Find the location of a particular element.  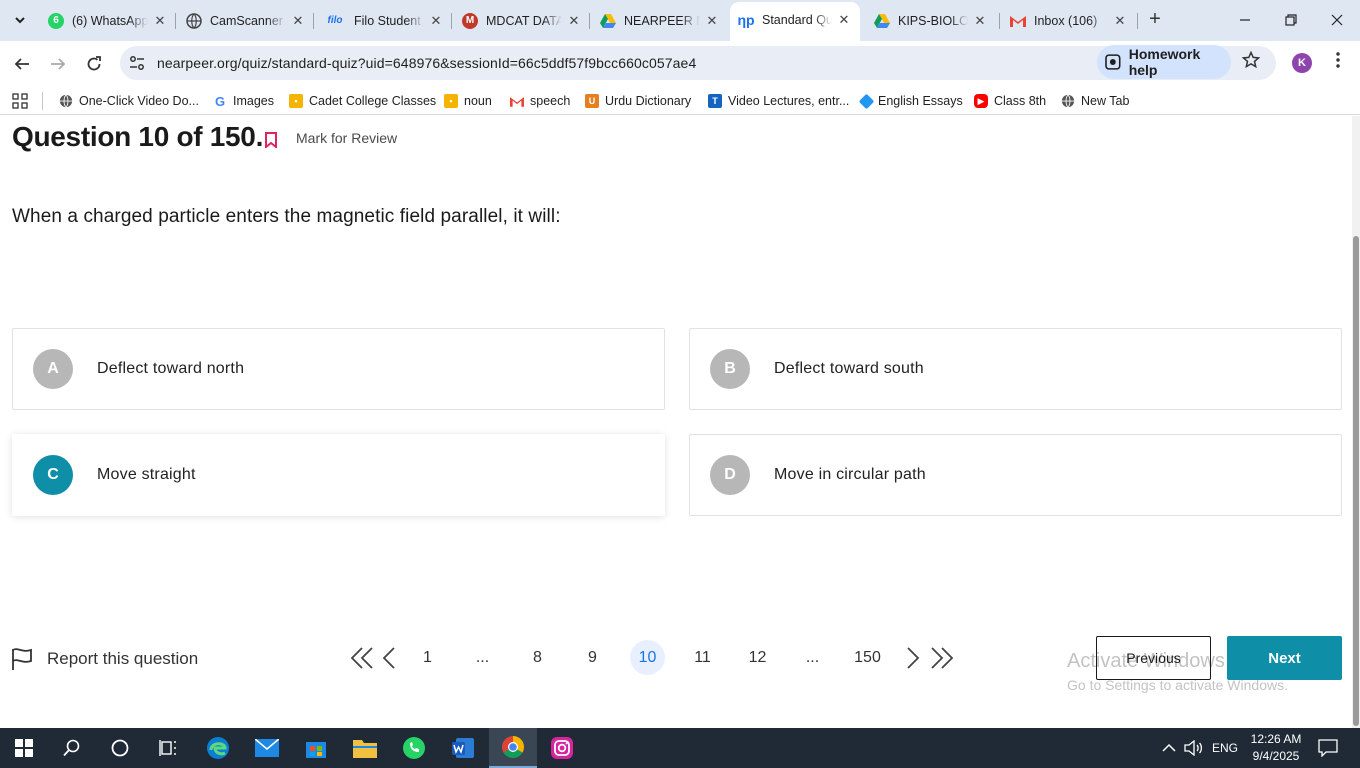

next-button: Next is located at coordinates (1284, 658).